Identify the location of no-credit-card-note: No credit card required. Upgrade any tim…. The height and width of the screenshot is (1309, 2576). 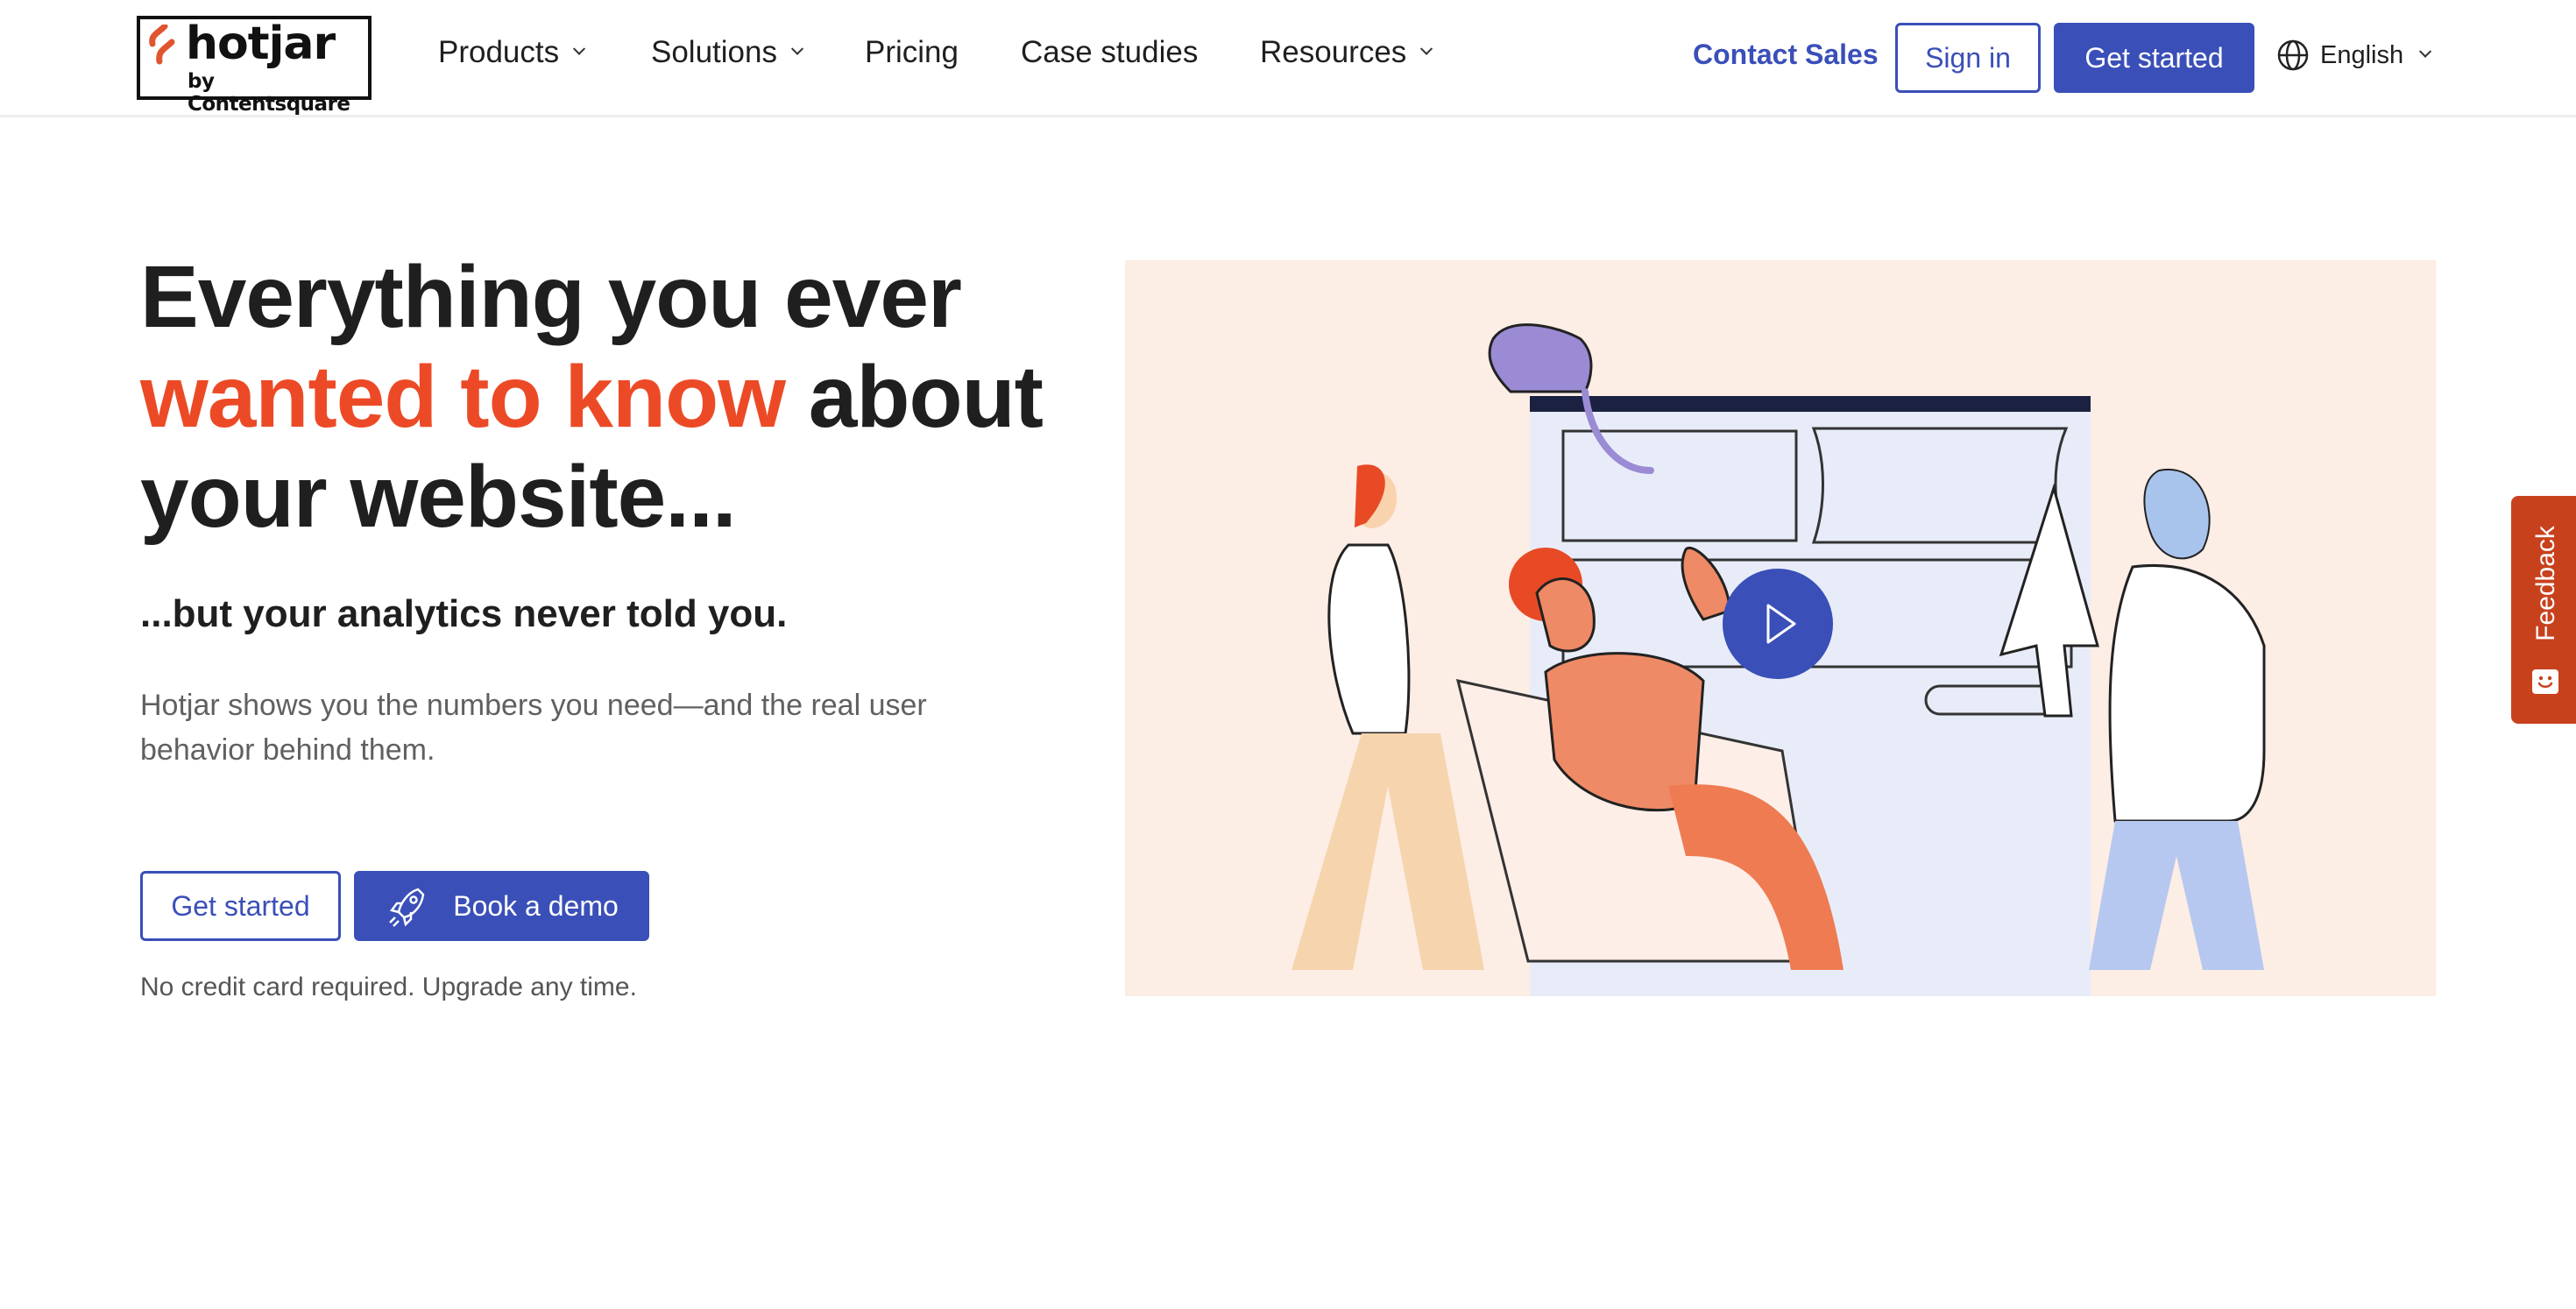
(388, 987).